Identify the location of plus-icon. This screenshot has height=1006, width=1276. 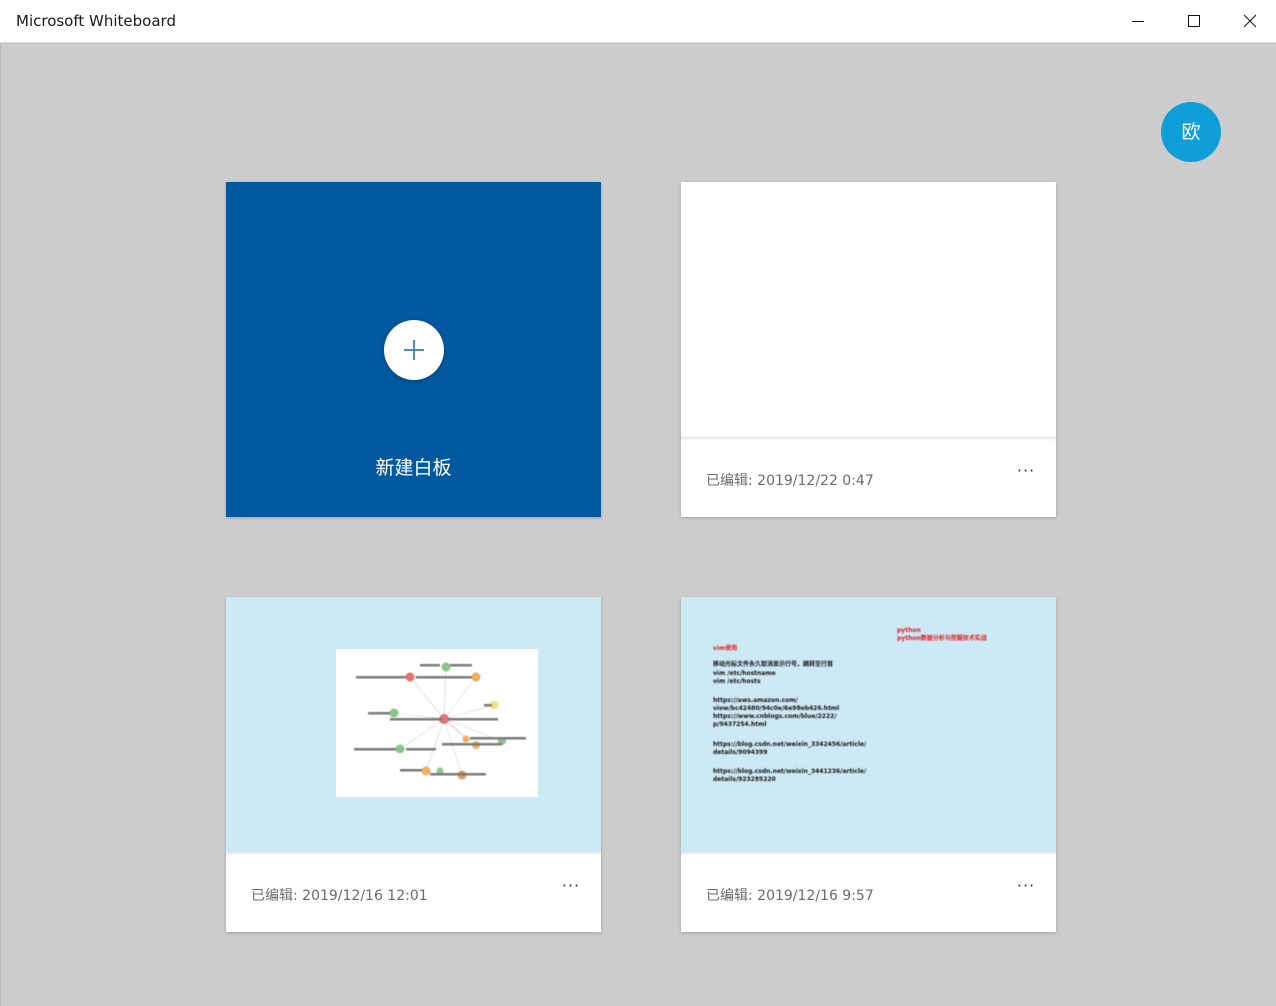
(414, 350).